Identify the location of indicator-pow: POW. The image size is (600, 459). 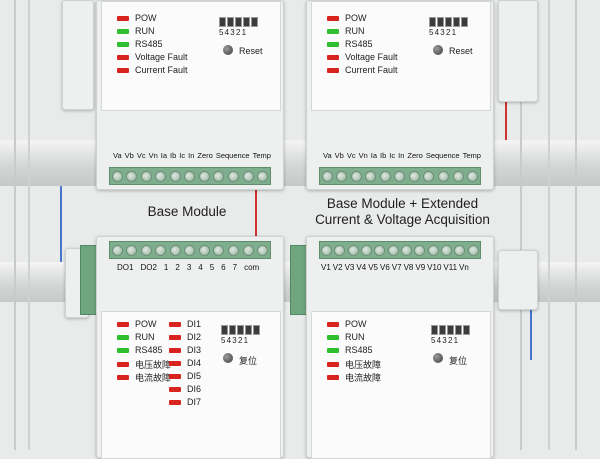
(347, 324).